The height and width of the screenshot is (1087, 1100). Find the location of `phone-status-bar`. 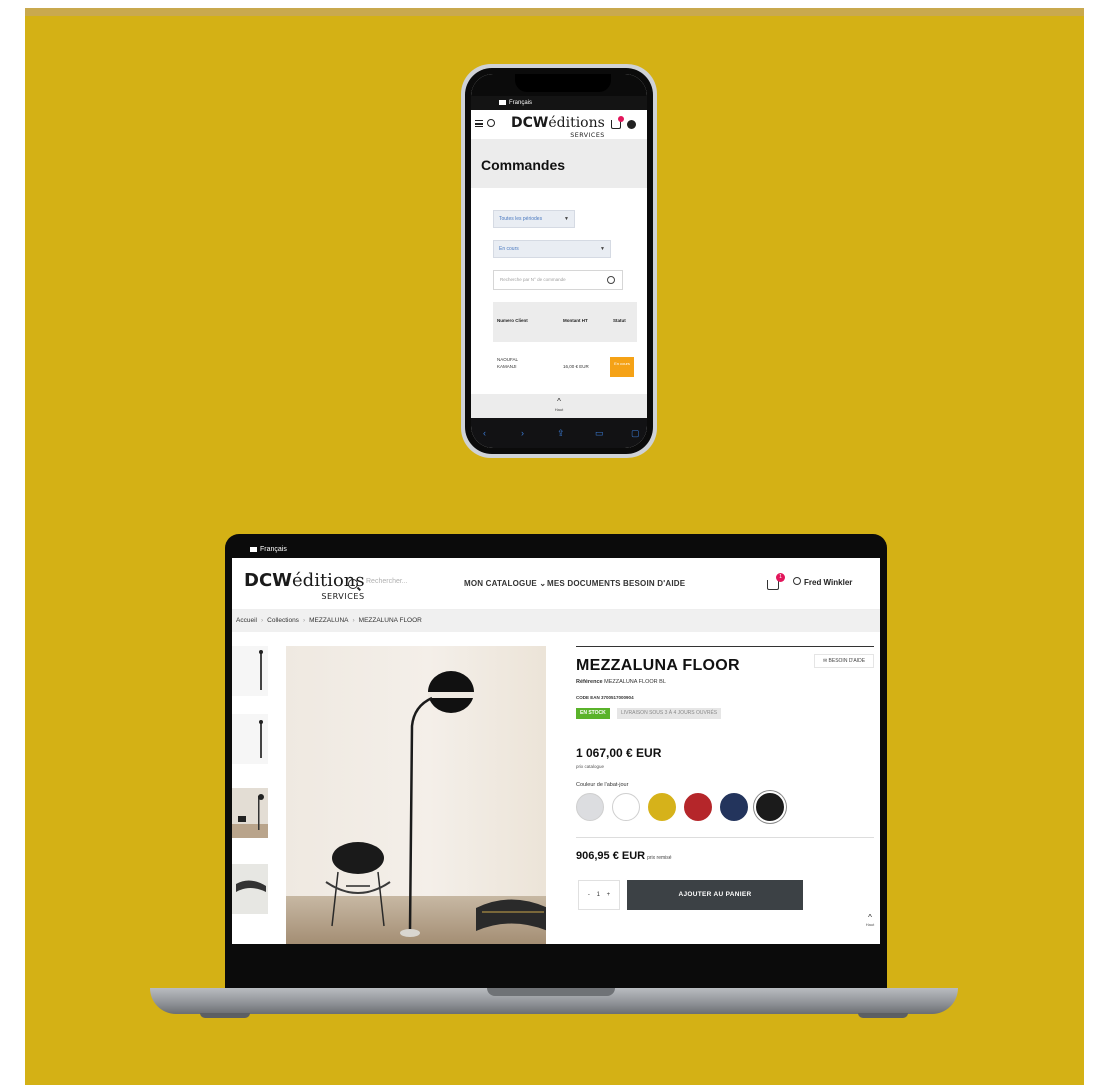

phone-status-bar is located at coordinates (559, 85).